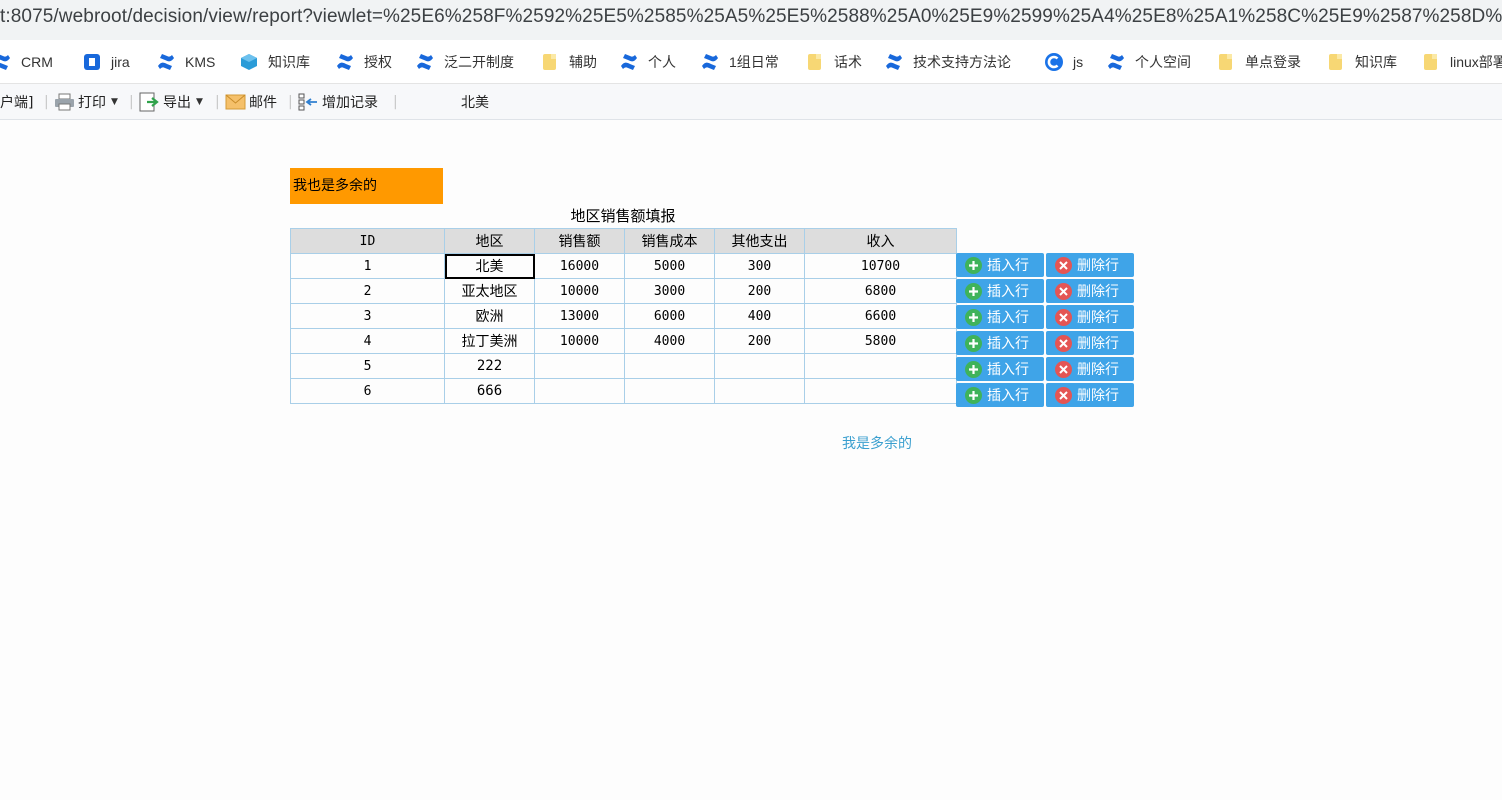 The image size is (1502, 800). I want to click on cell-sales: 13000, so click(579, 316).